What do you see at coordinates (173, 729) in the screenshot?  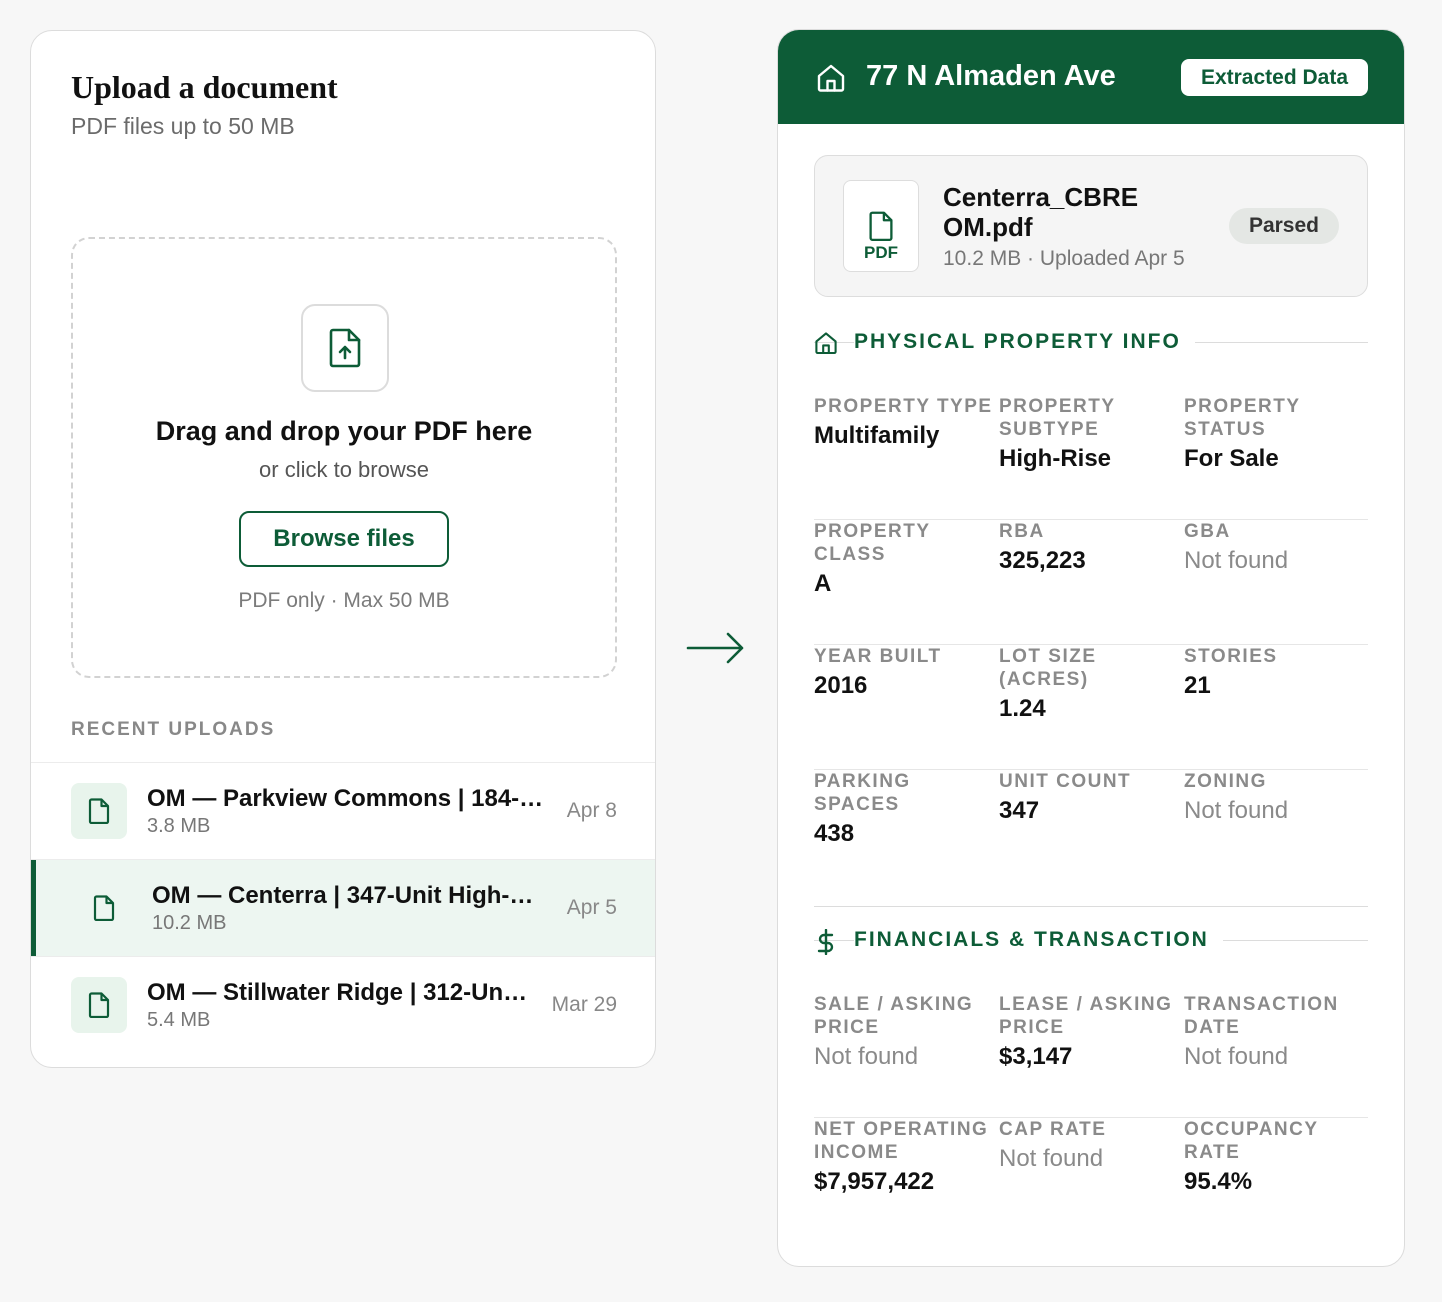 I see `recent-uploads-title: RECENT UPLOADS` at bounding box center [173, 729].